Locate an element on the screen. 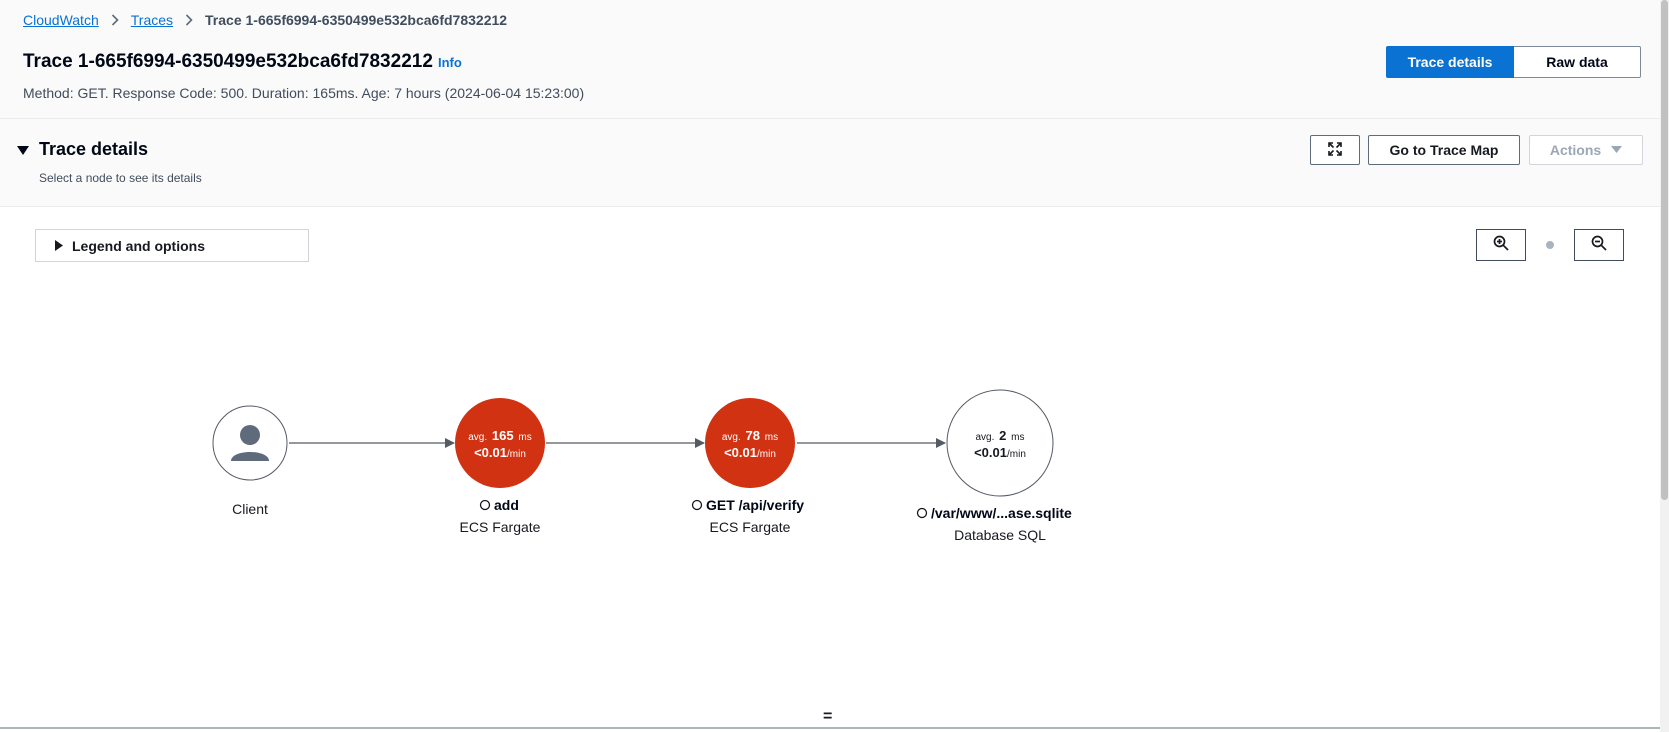  zoom-controls is located at coordinates (1550, 245).